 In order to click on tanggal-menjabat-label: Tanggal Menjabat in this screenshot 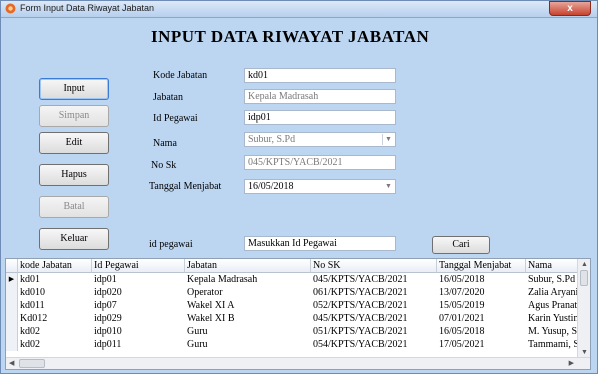, I will do `click(185, 186)`.